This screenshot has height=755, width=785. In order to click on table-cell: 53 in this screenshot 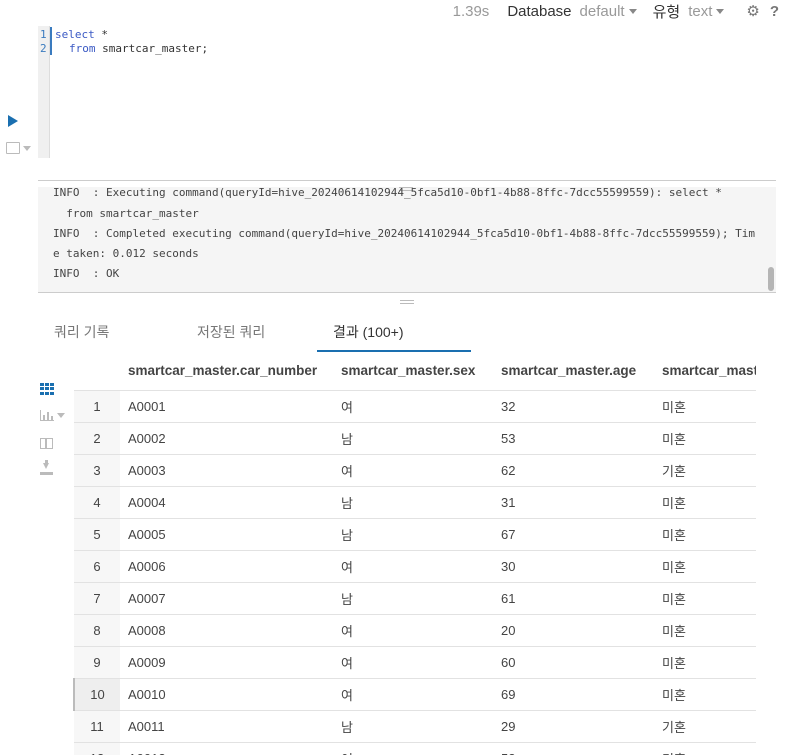, I will do `click(573, 437)`.